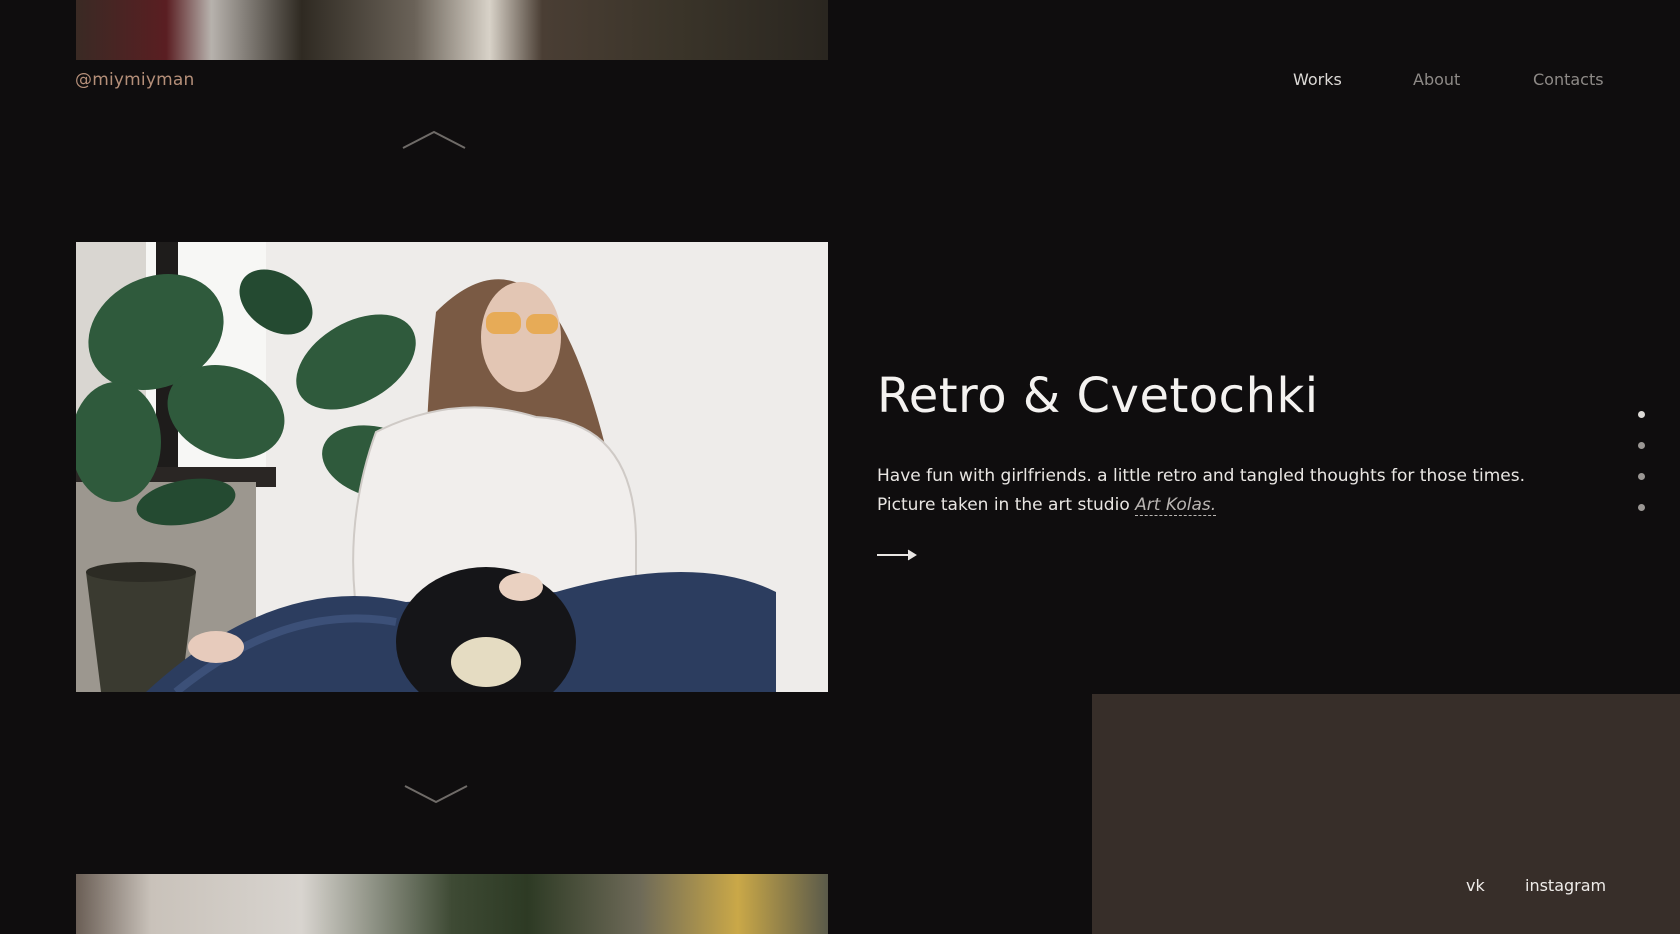 The image size is (1680, 934). Describe the element at coordinates (436, 794) in the screenshot. I see `chevron-down-icon` at that location.